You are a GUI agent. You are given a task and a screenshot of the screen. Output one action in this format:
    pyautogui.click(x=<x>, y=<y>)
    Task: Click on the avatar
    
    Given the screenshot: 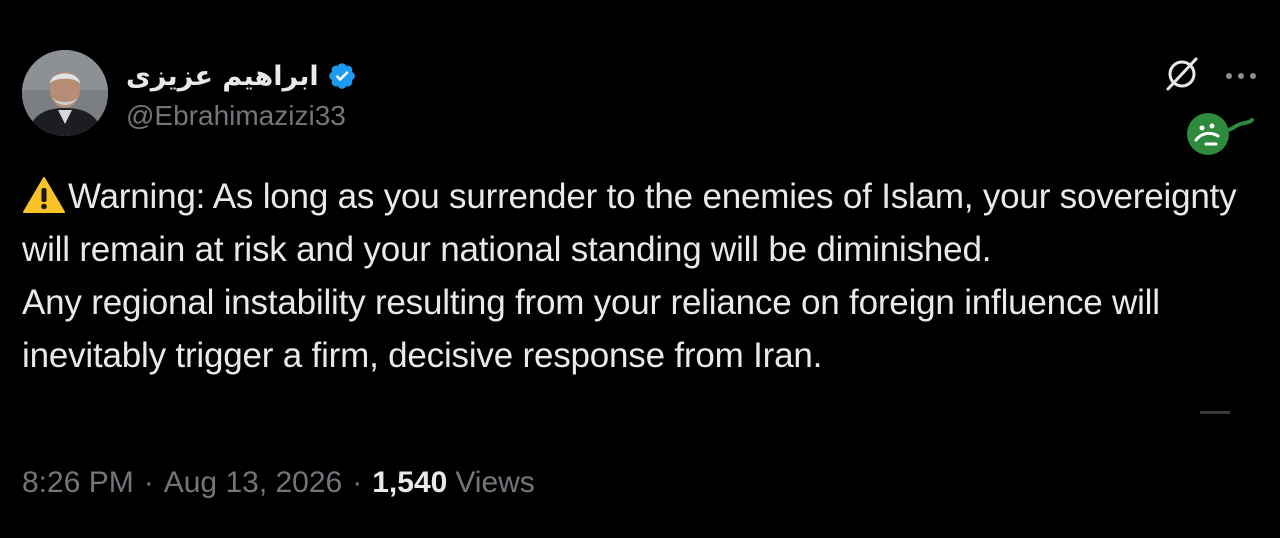 What is the action you would take?
    pyautogui.click(x=65, y=93)
    